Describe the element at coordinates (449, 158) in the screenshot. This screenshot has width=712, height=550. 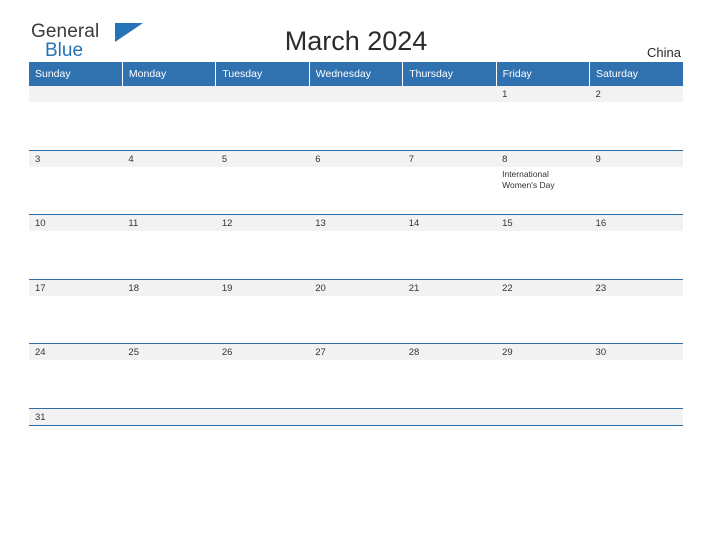
I see `day-cell: 7` at that location.